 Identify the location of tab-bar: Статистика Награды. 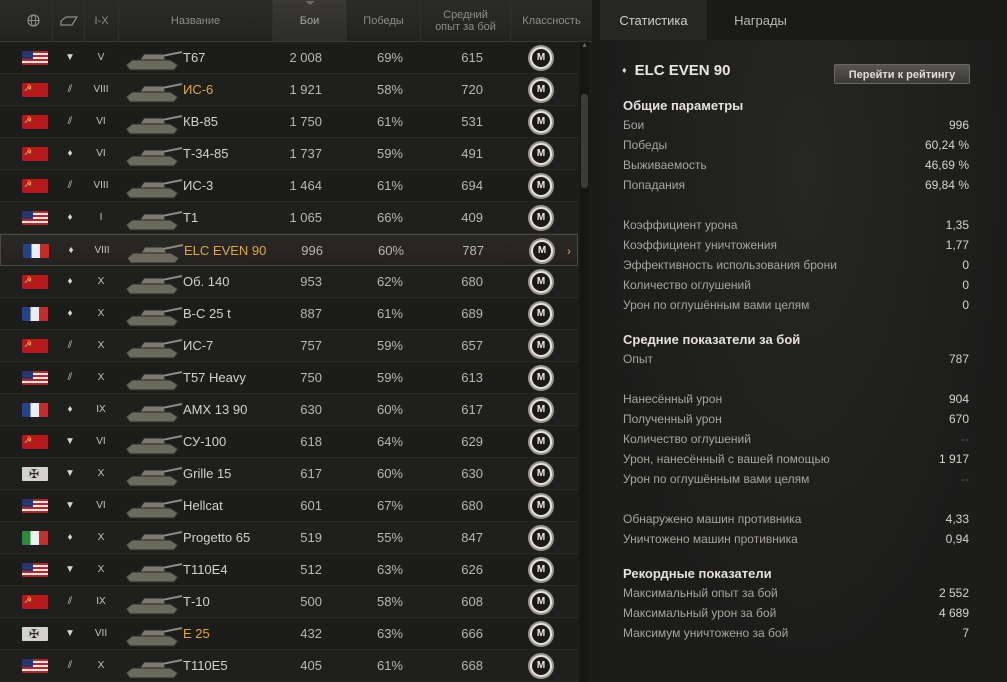
(803, 20).